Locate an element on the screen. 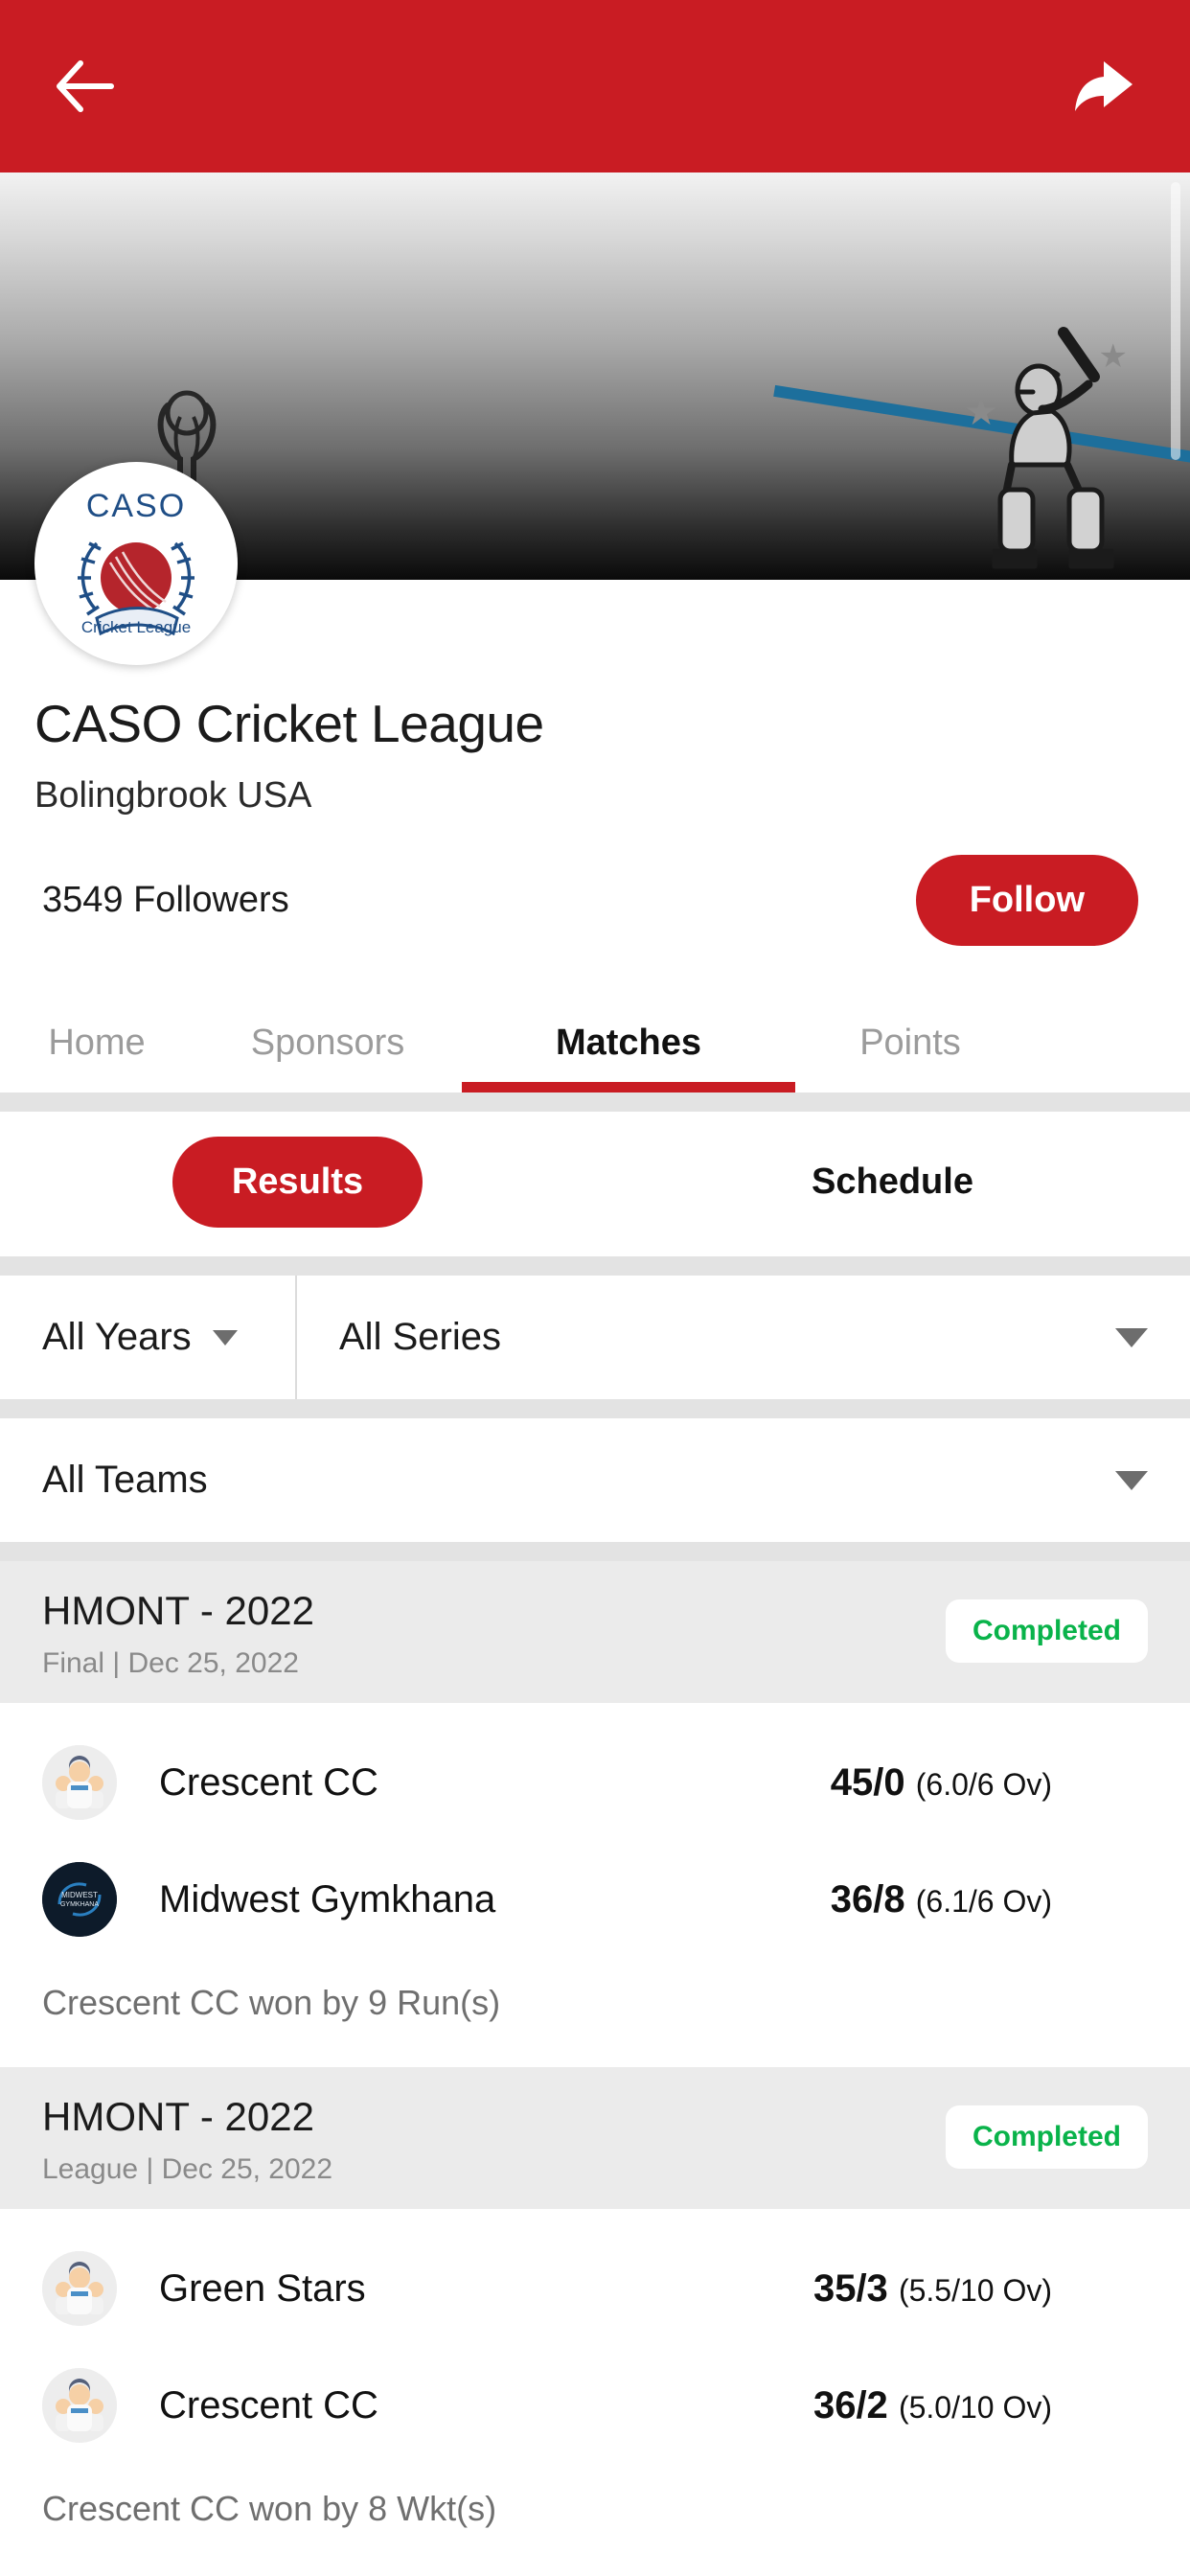  years-filter-dropdown: All Years is located at coordinates (148, 1337).